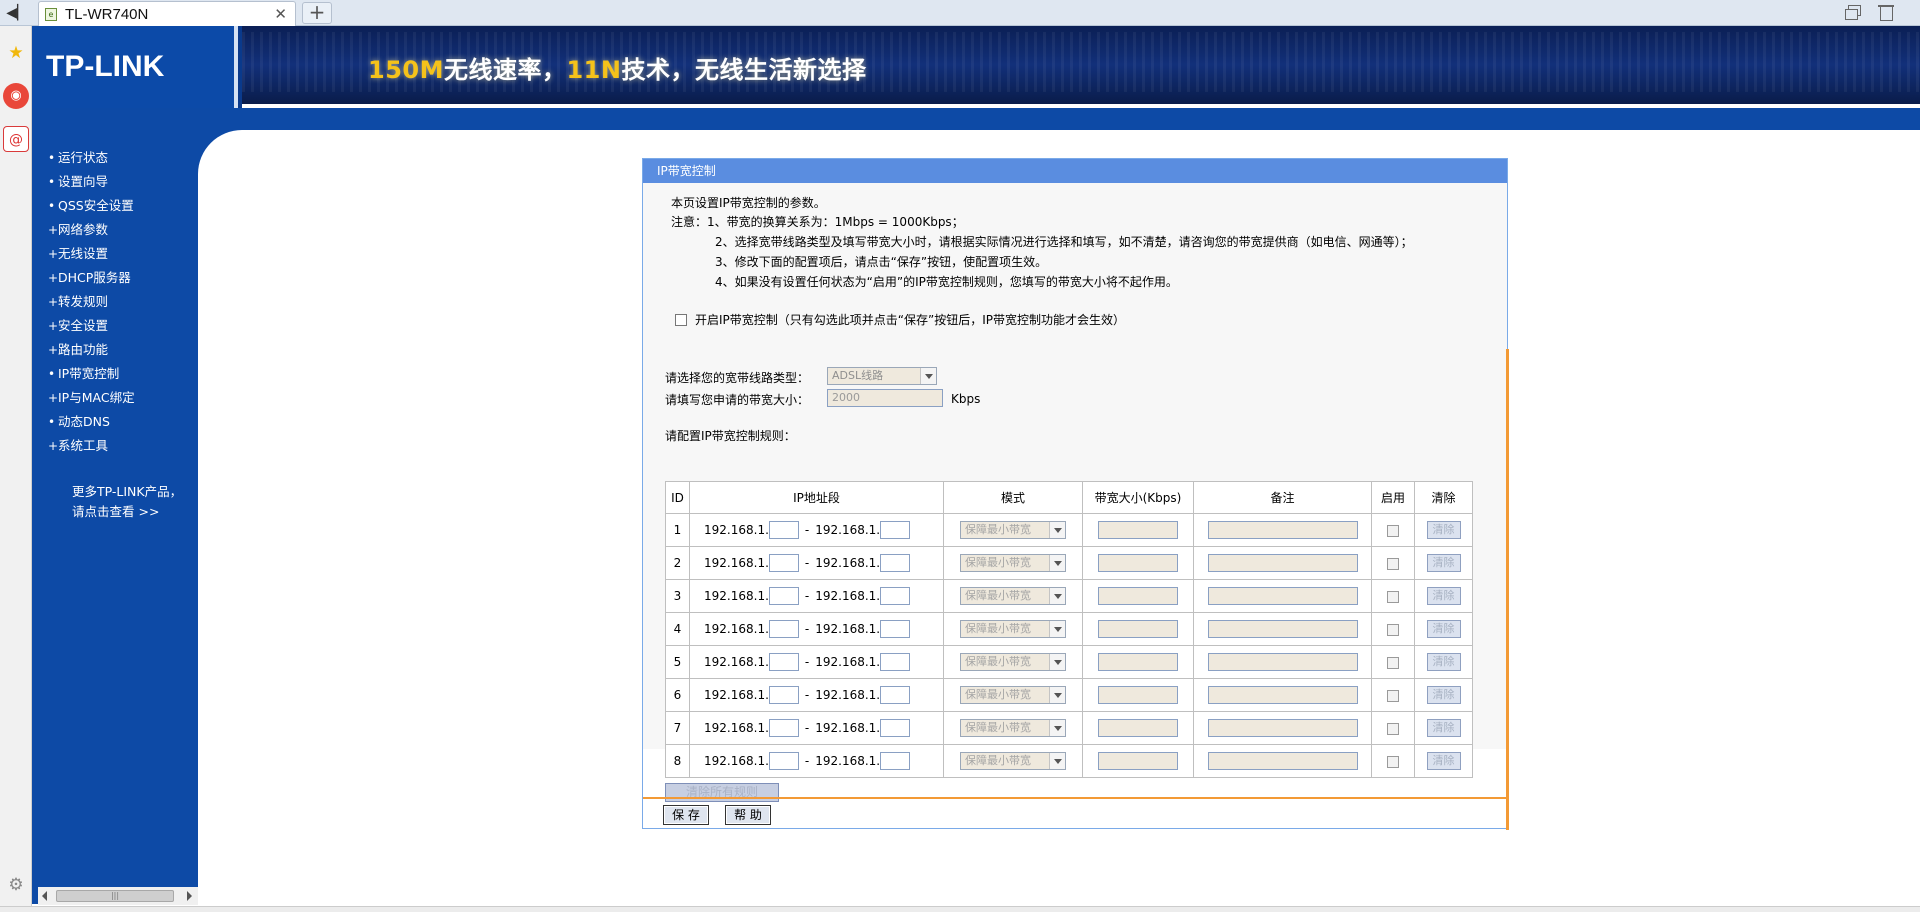  I want to click on rule-note, so click(1282, 563).